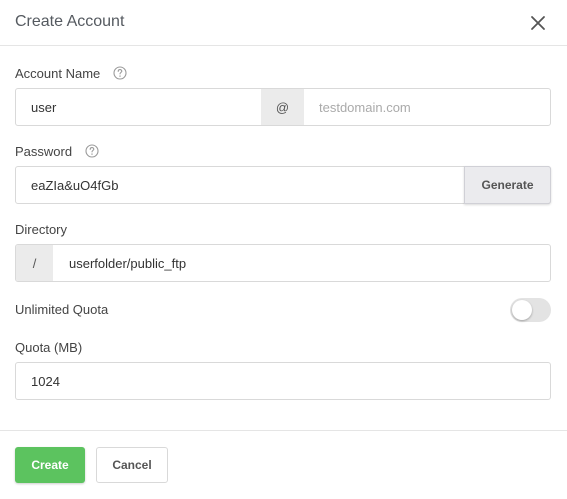 The height and width of the screenshot is (499, 567). What do you see at coordinates (304, 263) in the screenshot?
I see `directory-input` at bounding box center [304, 263].